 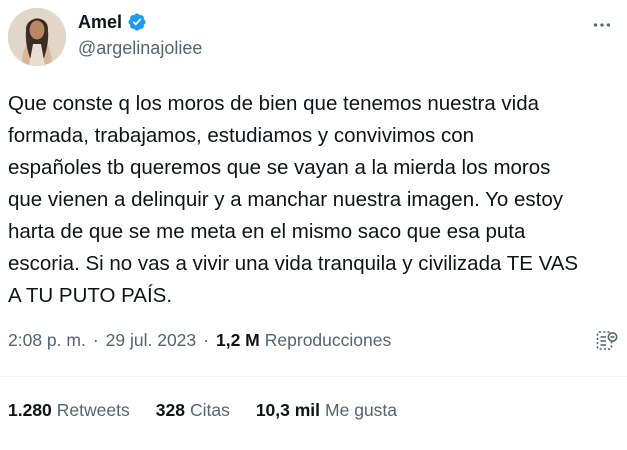 I want to click on quotes-label: Citas, so click(x=209, y=410).